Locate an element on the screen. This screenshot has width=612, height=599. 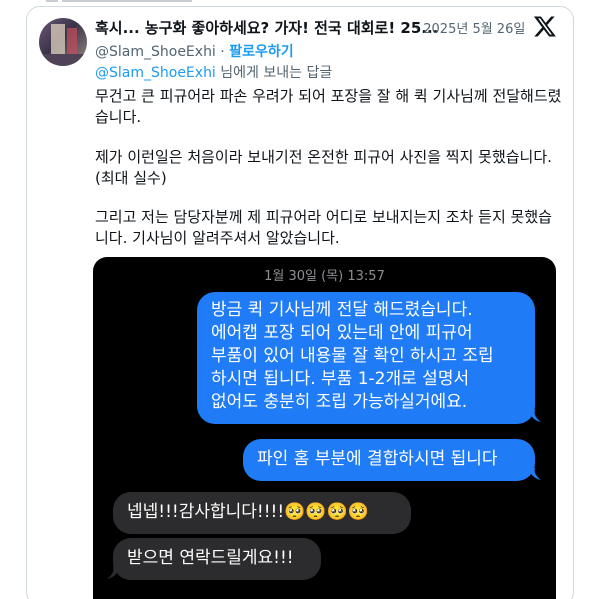
reply-suffix: 님에게 보내는 답글 is located at coordinates (274, 73).